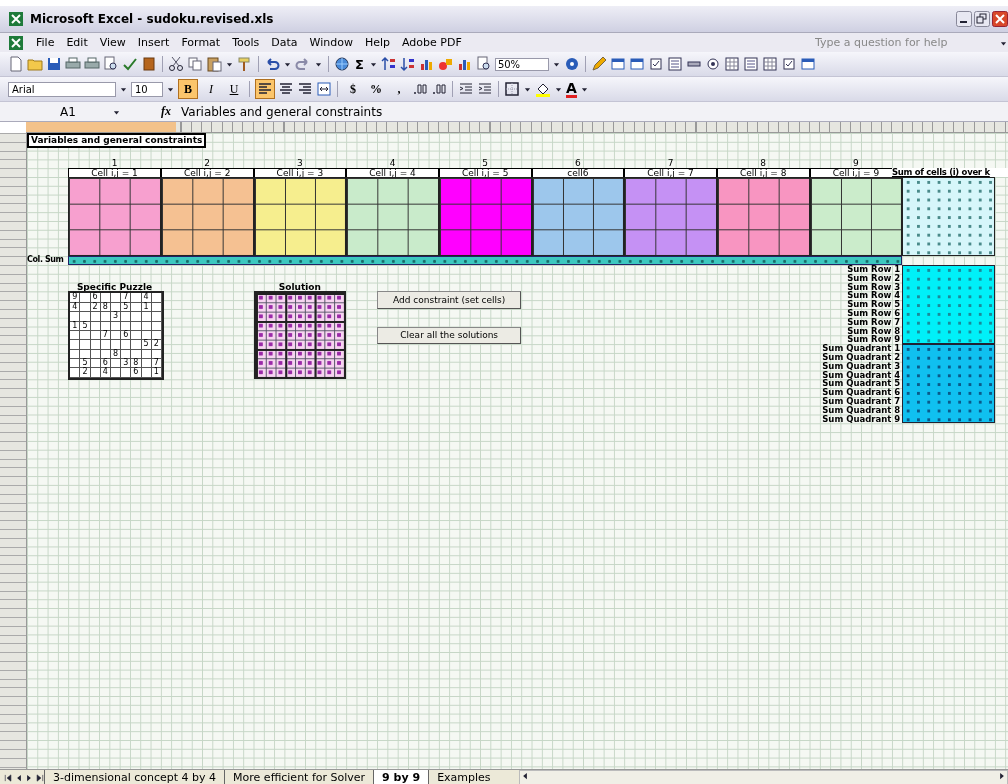 This screenshot has width=1008, height=784. I want to click on restore-icon, so click(982, 19).